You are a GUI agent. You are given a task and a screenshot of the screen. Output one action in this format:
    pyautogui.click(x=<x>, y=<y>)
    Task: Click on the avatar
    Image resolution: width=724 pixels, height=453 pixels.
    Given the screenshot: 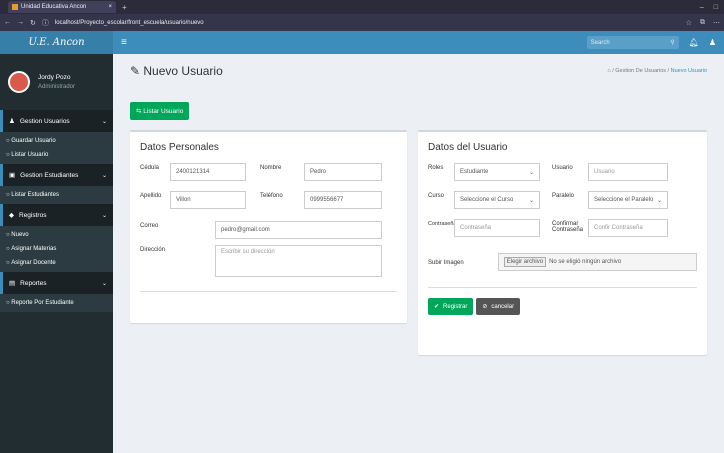 What is the action you would take?
    pyautogui.click(x=19, y=82)
    